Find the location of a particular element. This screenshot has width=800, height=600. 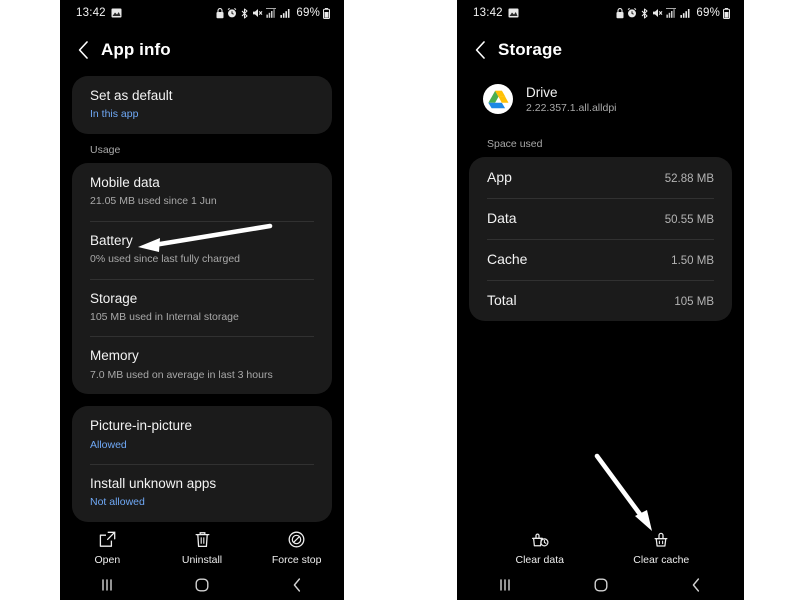

storage-row-value: 50.55 MB is located at coordinates (689, 220).